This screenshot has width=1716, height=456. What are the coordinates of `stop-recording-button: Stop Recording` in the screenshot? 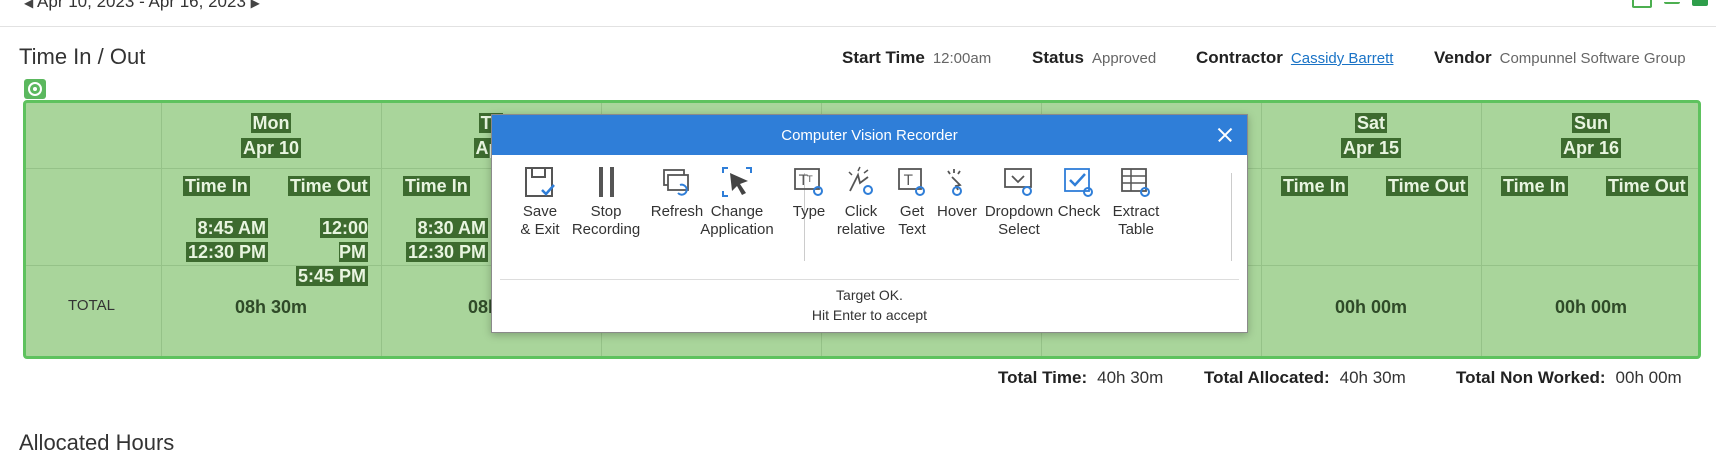 It's located at (606, 202).